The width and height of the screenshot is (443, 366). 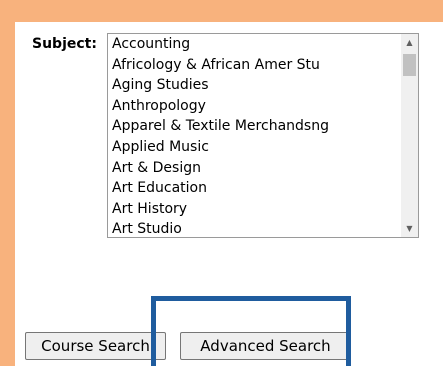 I want to click on course-search-button: Course Search, so click(x=95, y=346).